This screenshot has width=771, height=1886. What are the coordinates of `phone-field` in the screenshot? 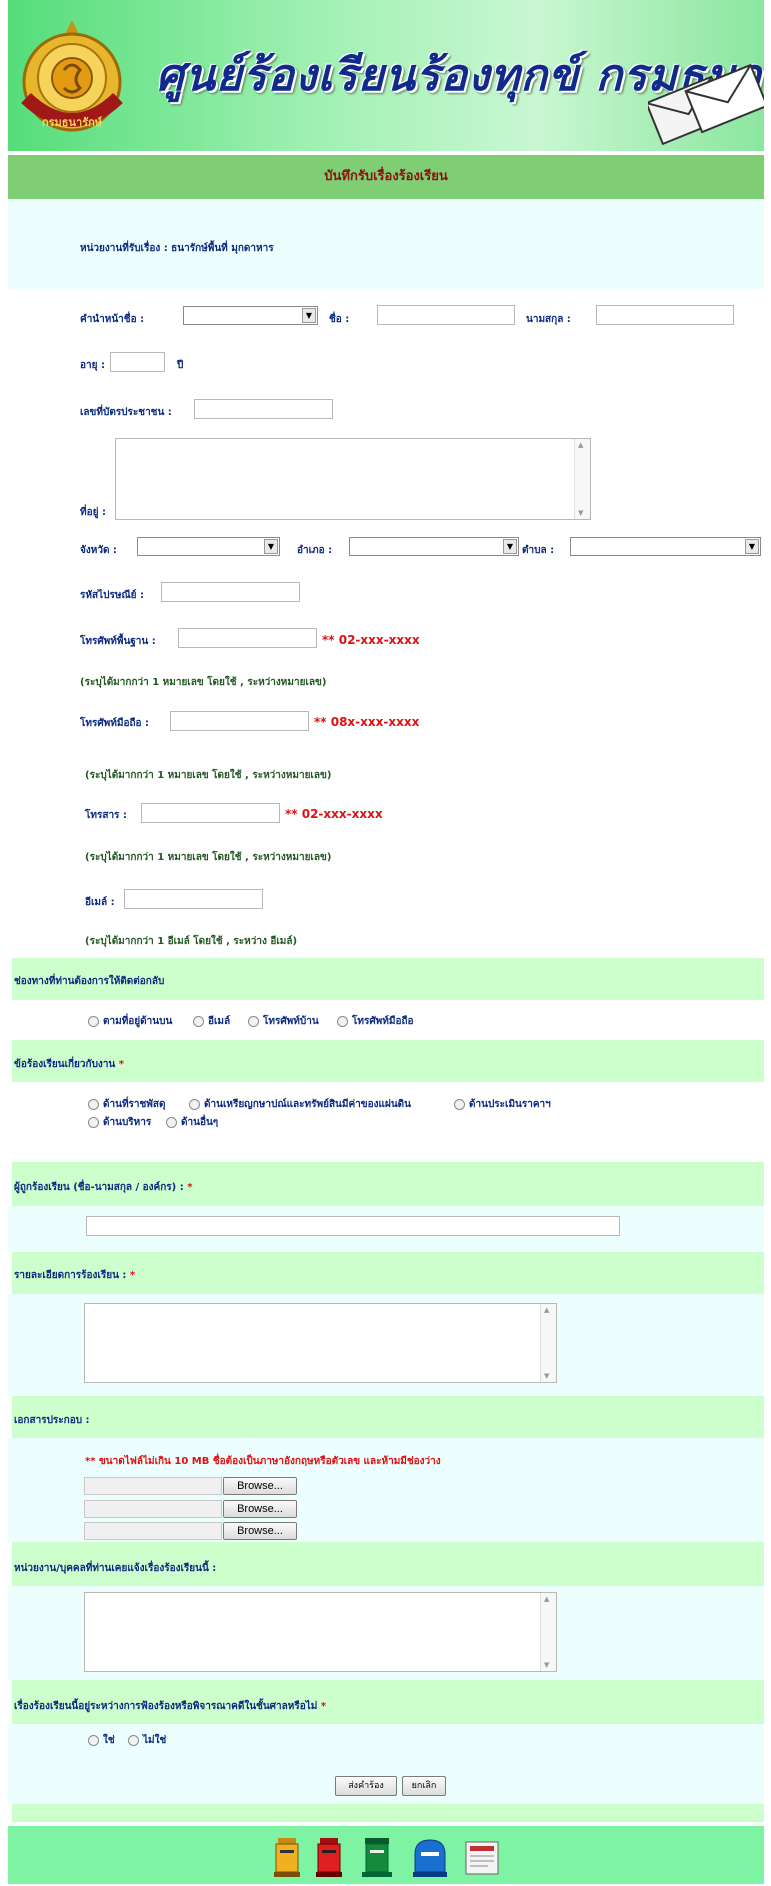 It's located at (247, 638).